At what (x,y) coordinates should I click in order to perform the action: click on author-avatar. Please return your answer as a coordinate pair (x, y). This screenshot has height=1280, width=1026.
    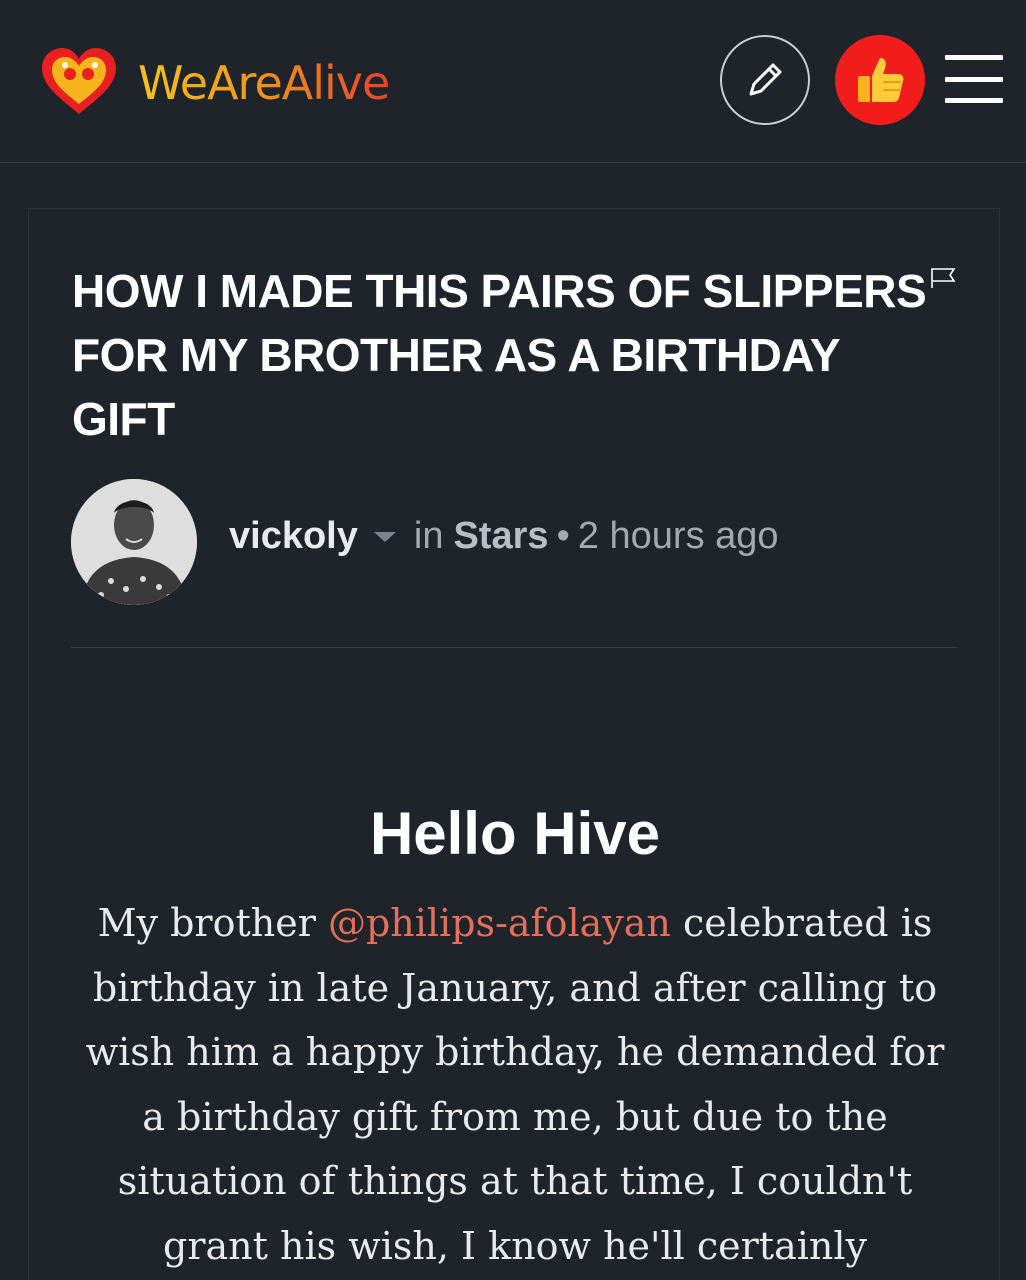
    Looking at the image, I should click on (134, 542).